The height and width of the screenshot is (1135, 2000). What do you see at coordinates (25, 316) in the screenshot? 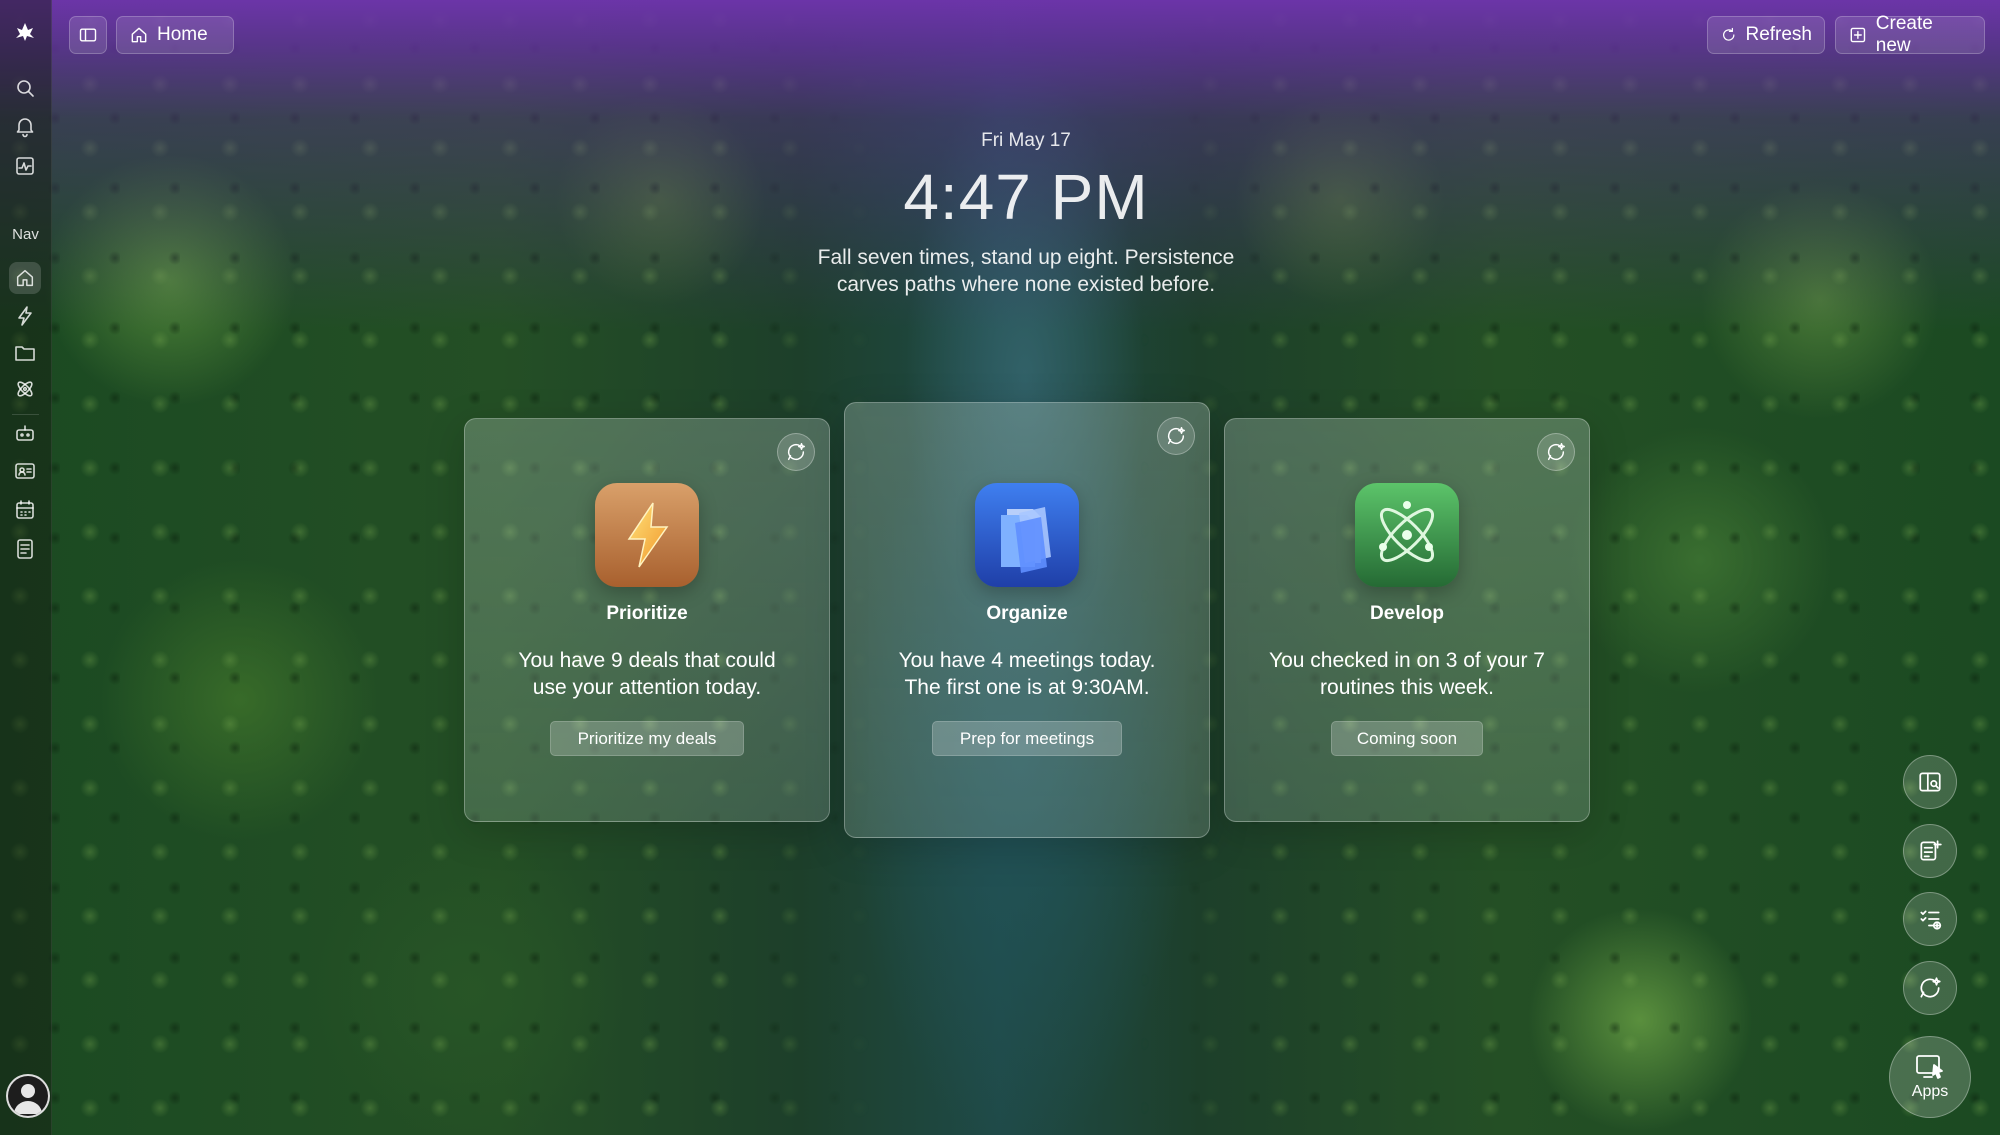
I see `bolt-icon` at bounding box center [25, 316].